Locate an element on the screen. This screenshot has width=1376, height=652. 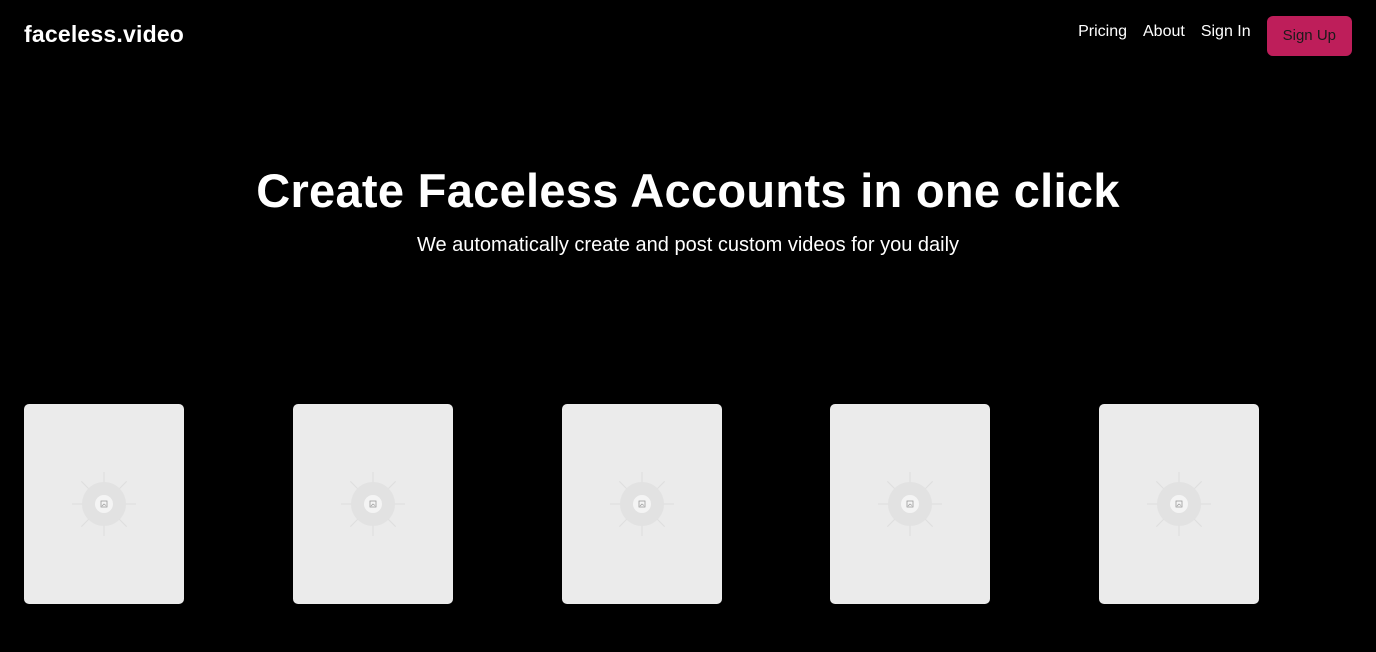
nav-menu: Pricing About Sign In Sign Up is located at coordinates (1215, 36).